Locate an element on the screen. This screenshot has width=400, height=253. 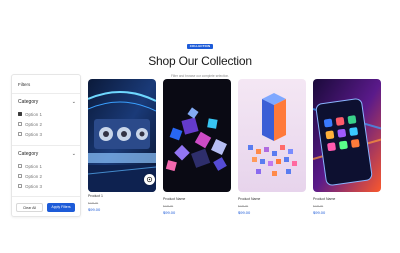
heart-icon is located at coordinates (149, 179).